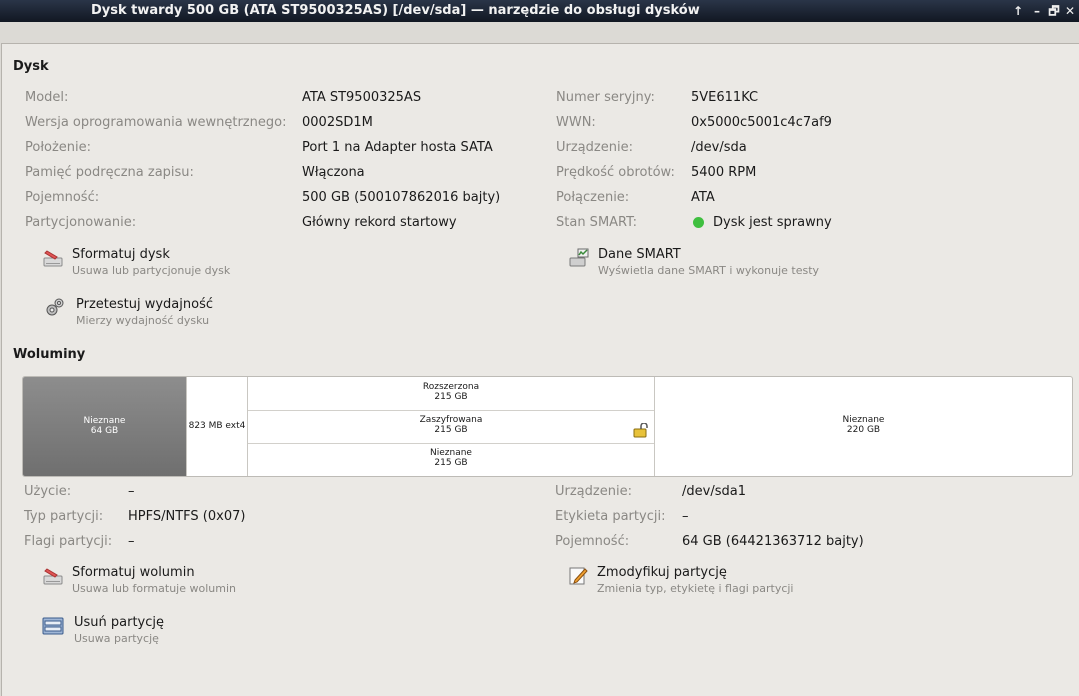 The image size is (1079, 696). I want to click on volume-segment-extended-header: Rozszerzona 215 GB, so click(451, 394).